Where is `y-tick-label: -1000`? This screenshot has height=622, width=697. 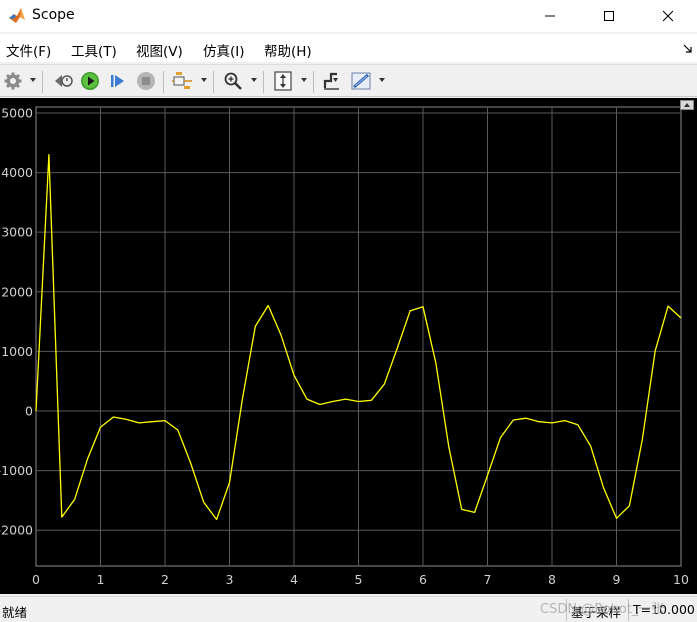 y-tick-label: -1000 is located at coordinates (16, 470).